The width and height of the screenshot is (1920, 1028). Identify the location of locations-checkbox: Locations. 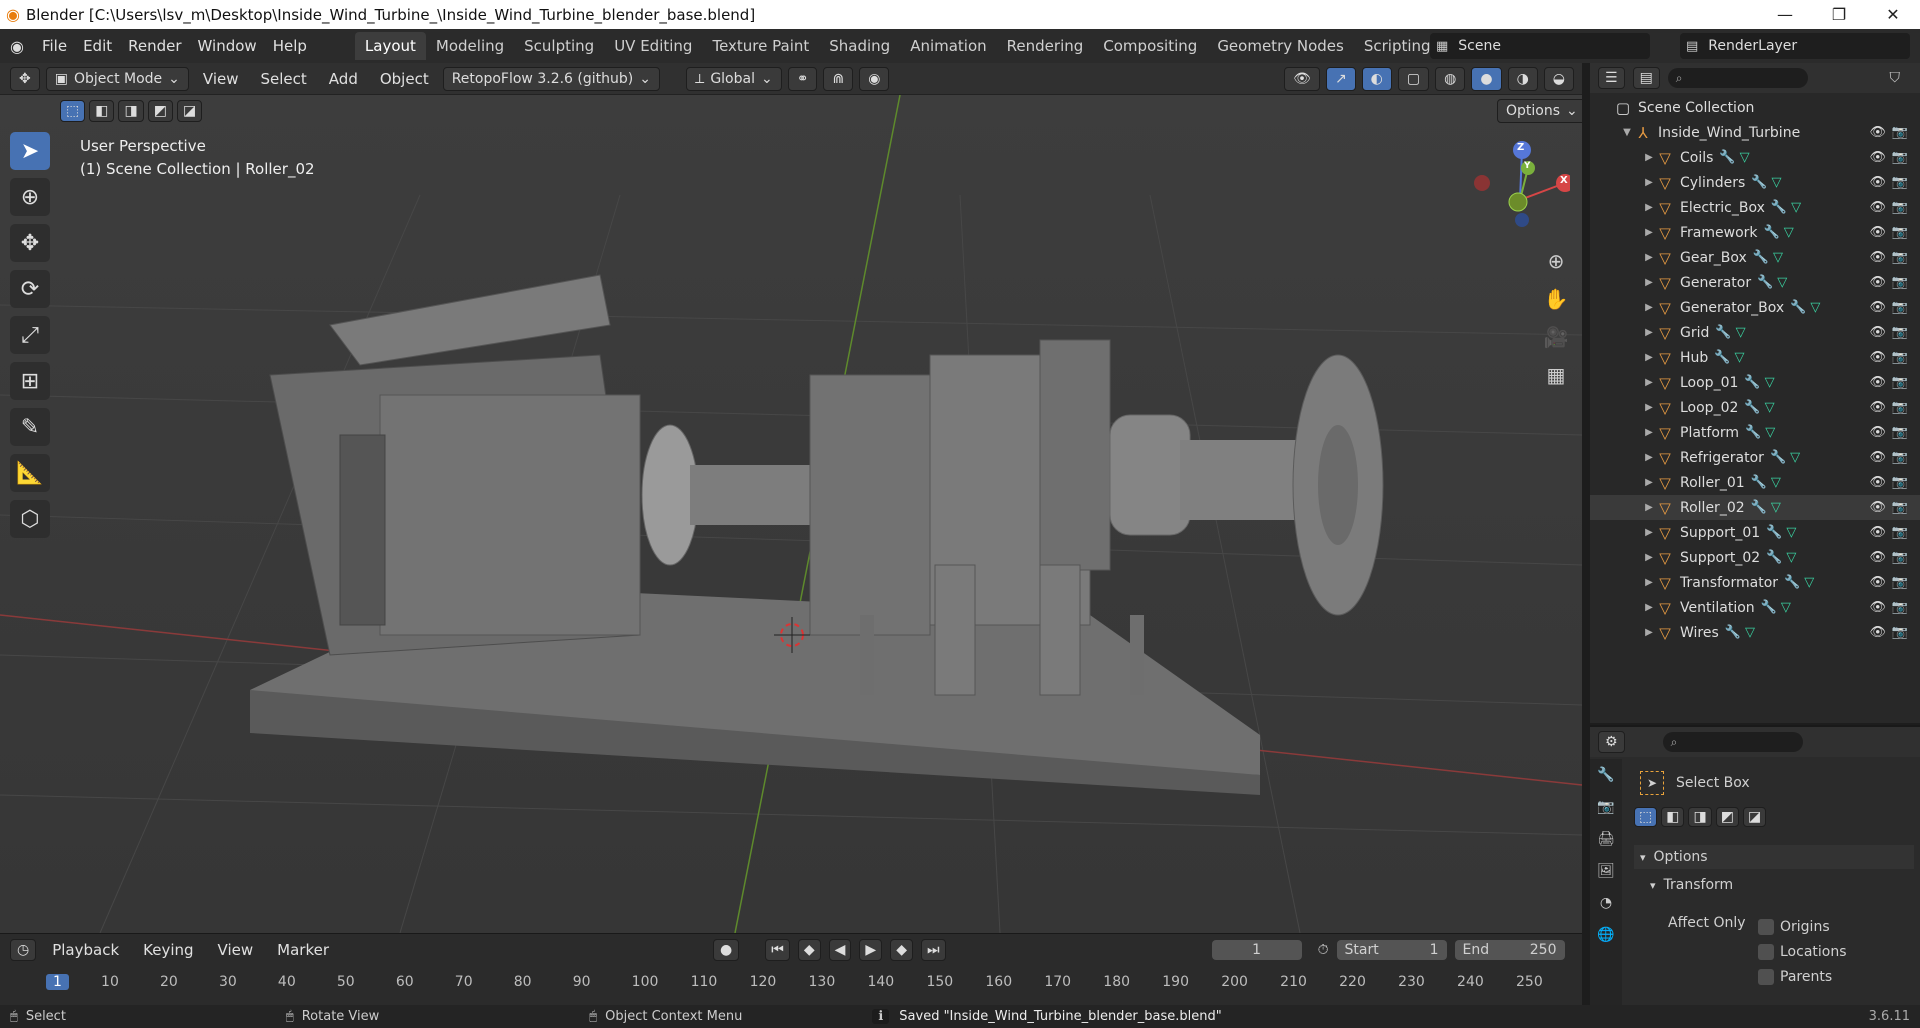
(1802, 952).